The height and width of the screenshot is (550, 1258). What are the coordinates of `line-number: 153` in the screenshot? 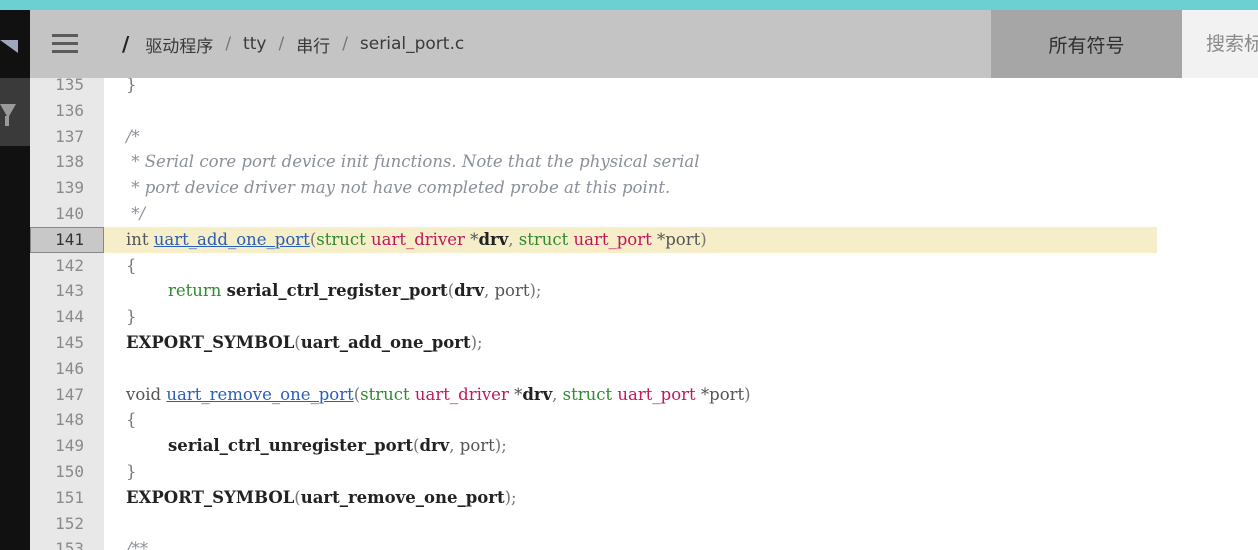 It's located at (57, 543).